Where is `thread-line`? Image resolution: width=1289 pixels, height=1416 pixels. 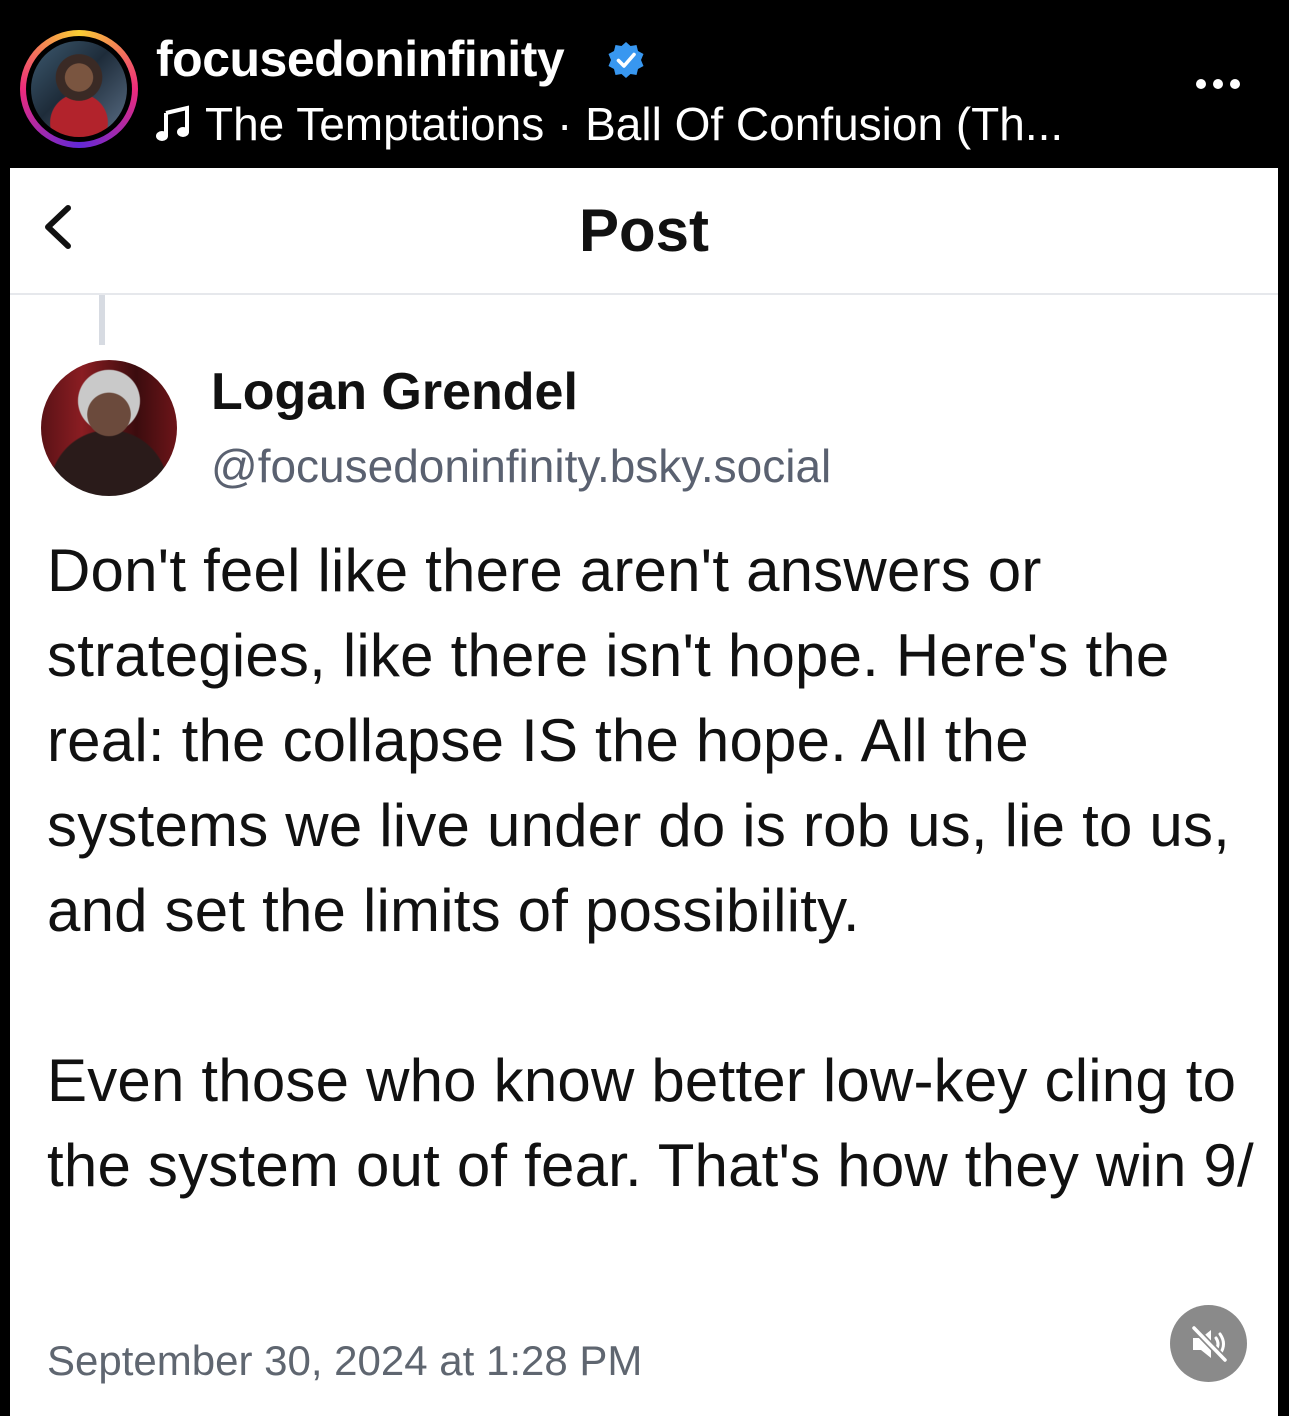 thread-line is located at coordinates (102, 320).